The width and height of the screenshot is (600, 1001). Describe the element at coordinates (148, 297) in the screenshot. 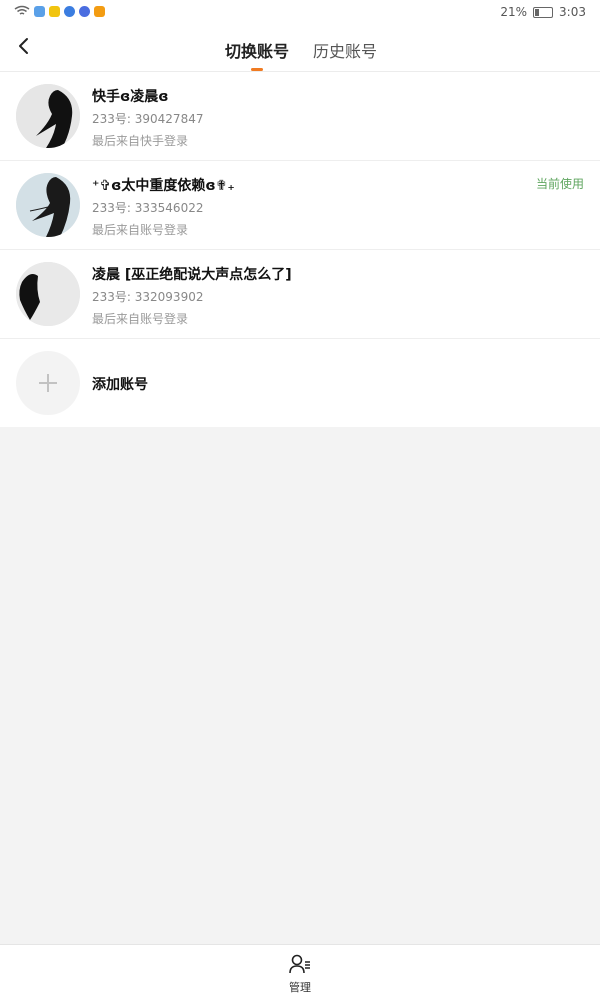

I see `account-id: 233号: 332093902` at that location.